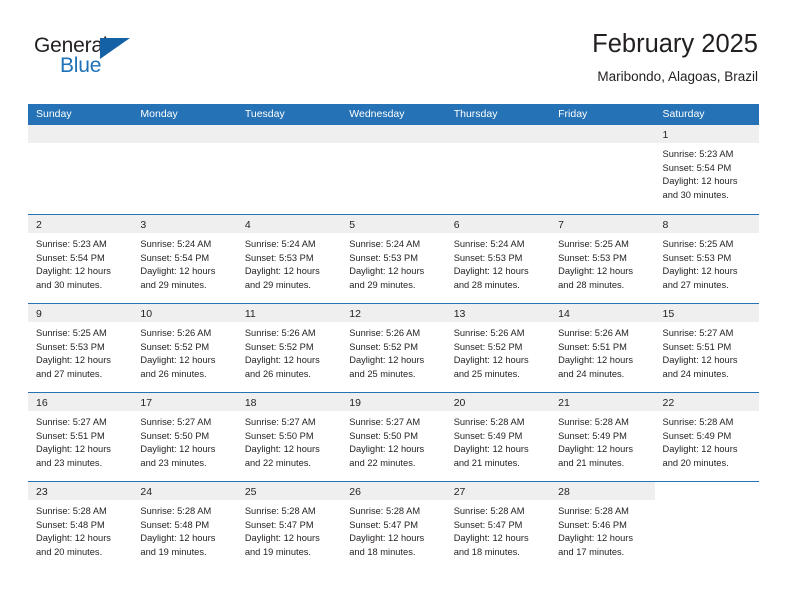  I want to click on sunset-text: Sunset: 5:46 PM, so click(592, 524).